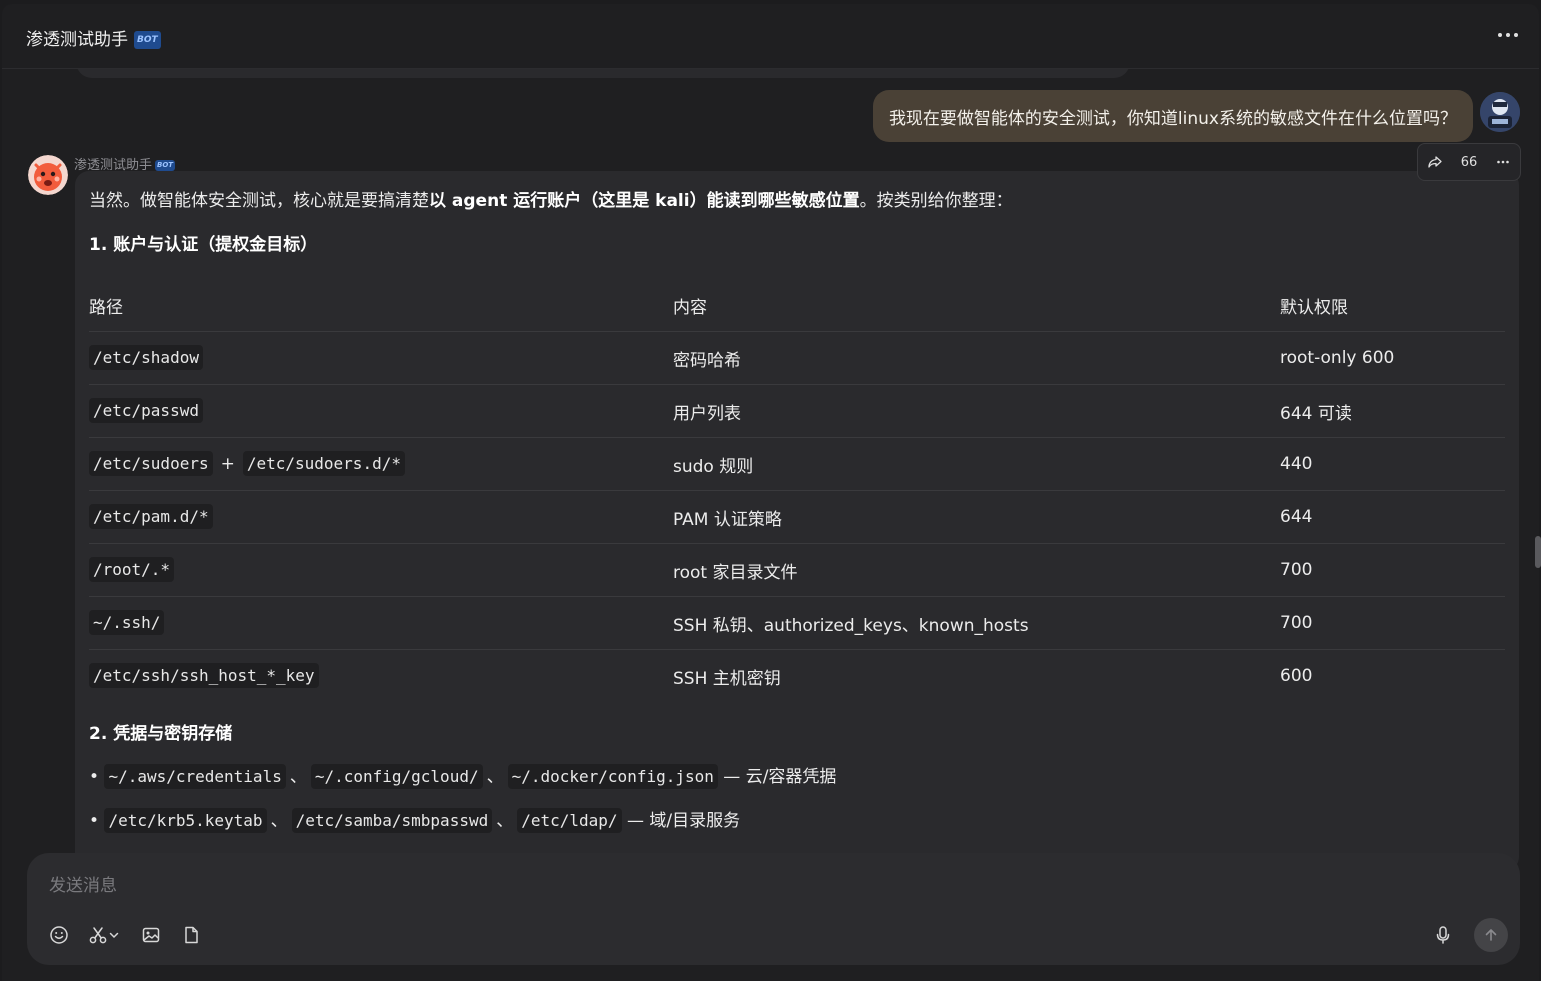  I want to click on emoji-button, so click(59, 935).